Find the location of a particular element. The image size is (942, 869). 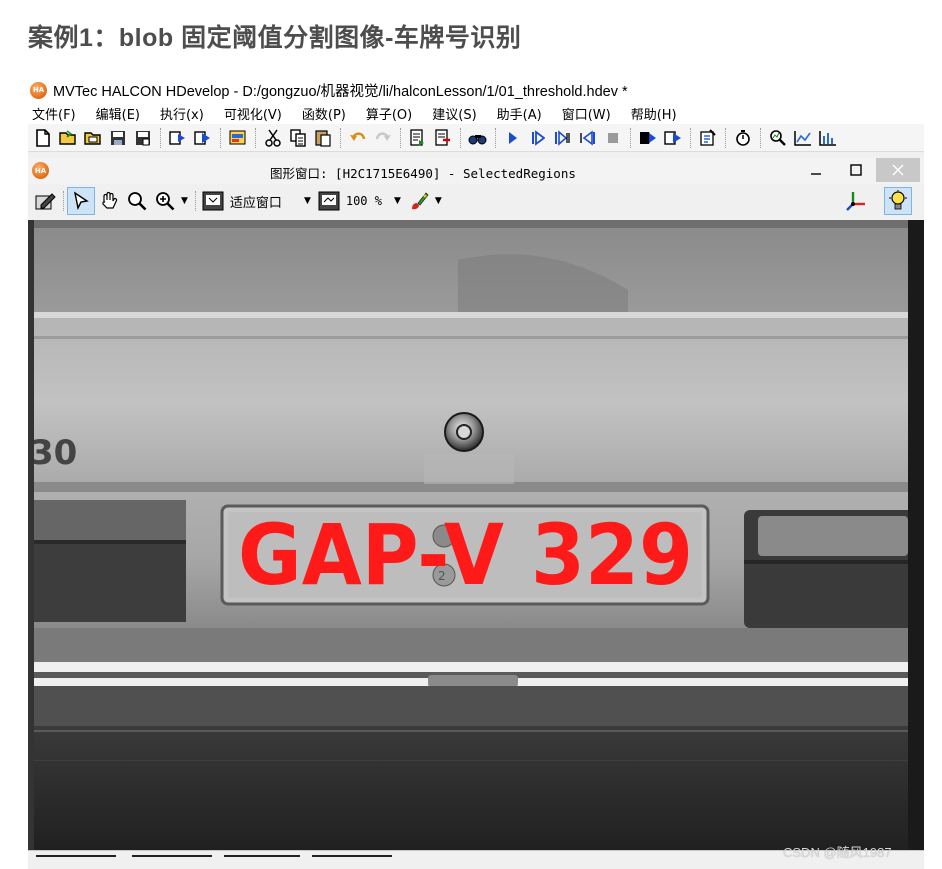

new-file-icon is located at coordinates (43, 138).